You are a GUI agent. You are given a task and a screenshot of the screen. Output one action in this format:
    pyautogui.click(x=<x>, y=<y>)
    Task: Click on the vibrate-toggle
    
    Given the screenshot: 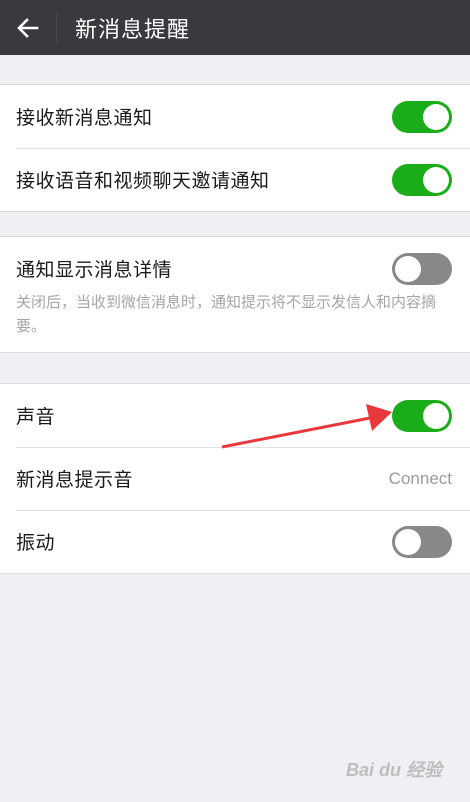 What is the action you would take?
    pyautogui.click(x=422, y=541)
    